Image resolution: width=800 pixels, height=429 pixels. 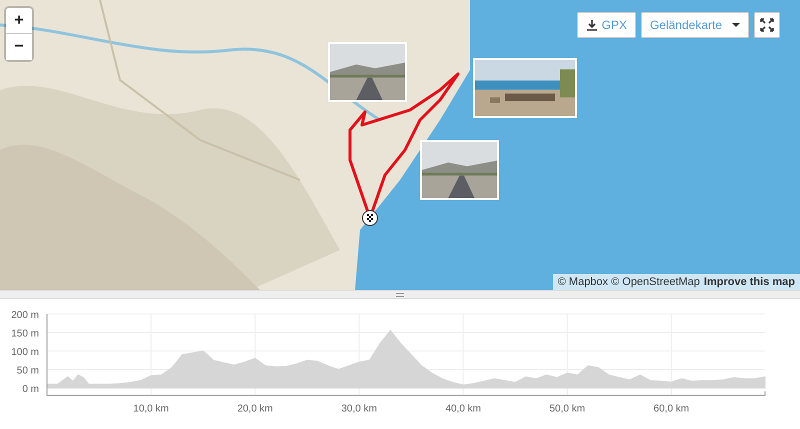 What do you see at coordinates (27, 371) in the screenshot?
I see `axis-label: 50 m` at bounding box center [27, 371].